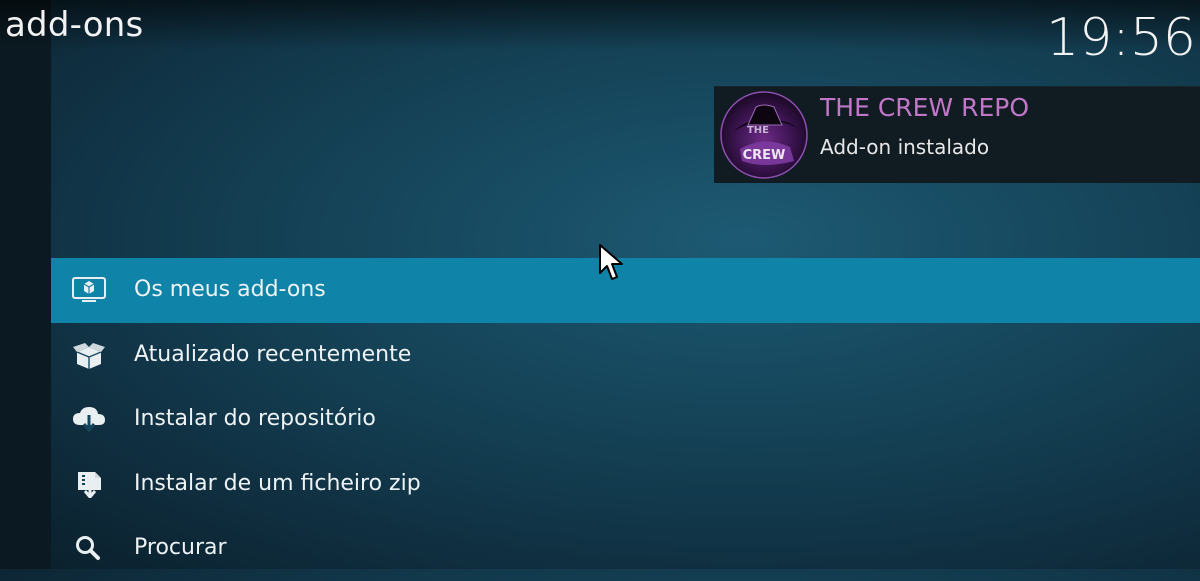 The width and height of the screenshot is (1200, 581). I want to click on zip-install-icon, so click(89, 484).